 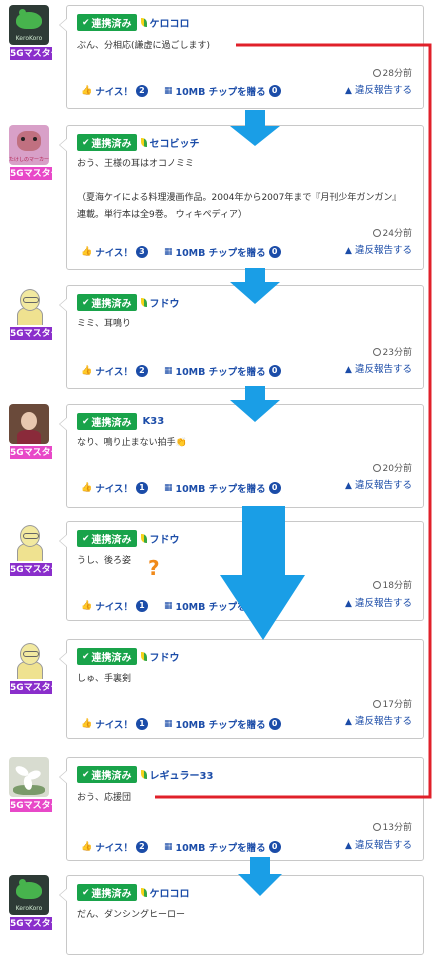 I want to click on timestamp-text: 28分前, so click(x=397, y=74).